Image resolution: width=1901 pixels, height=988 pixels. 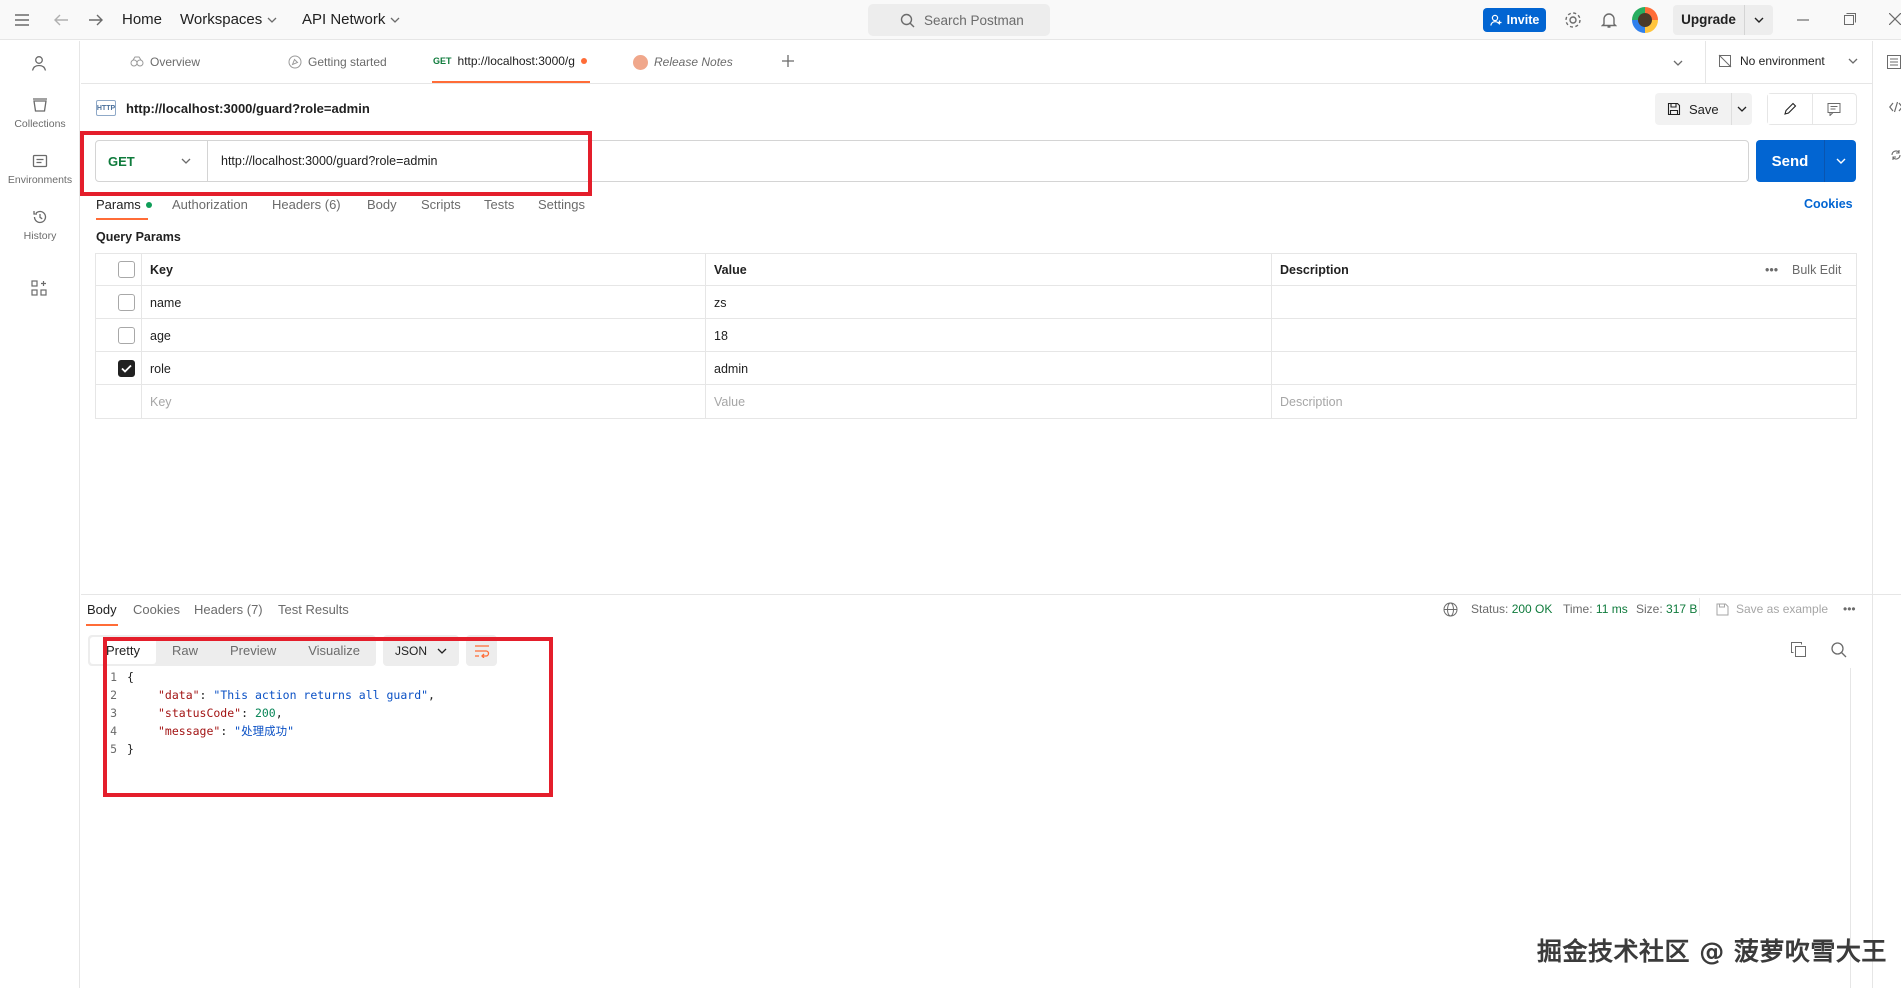 What do you see at coordinates (683, 62) in the screenshot?
I see `tab-release-notes: Release Notes` at bounding box center [683, 62].